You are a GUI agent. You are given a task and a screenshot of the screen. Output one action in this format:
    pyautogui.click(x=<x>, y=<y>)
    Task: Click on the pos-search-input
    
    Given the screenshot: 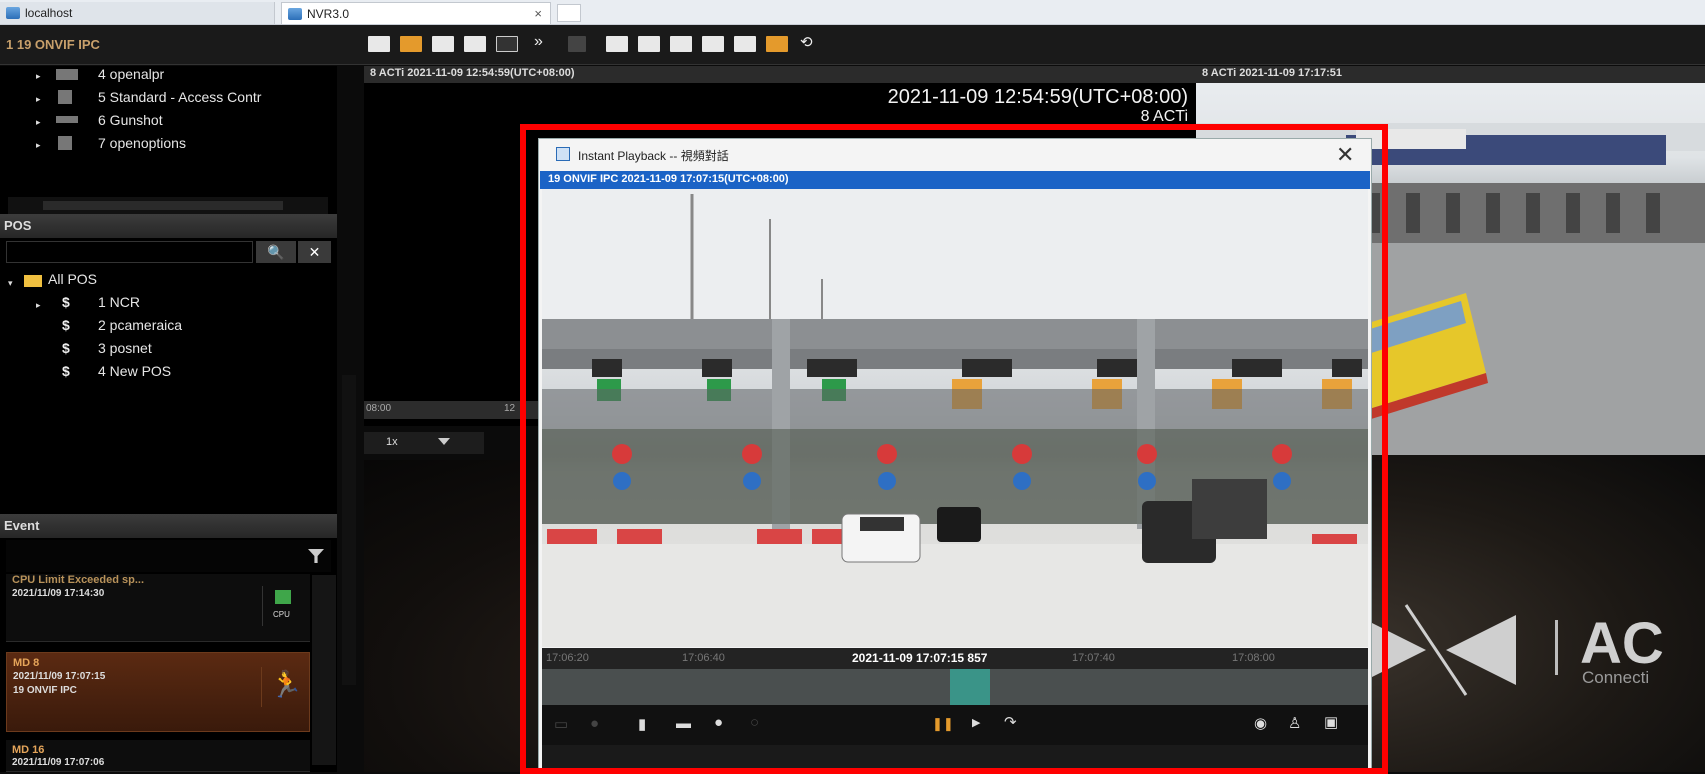 What is the action you would take?
    pyautogui.click(x=129, y=252)
    